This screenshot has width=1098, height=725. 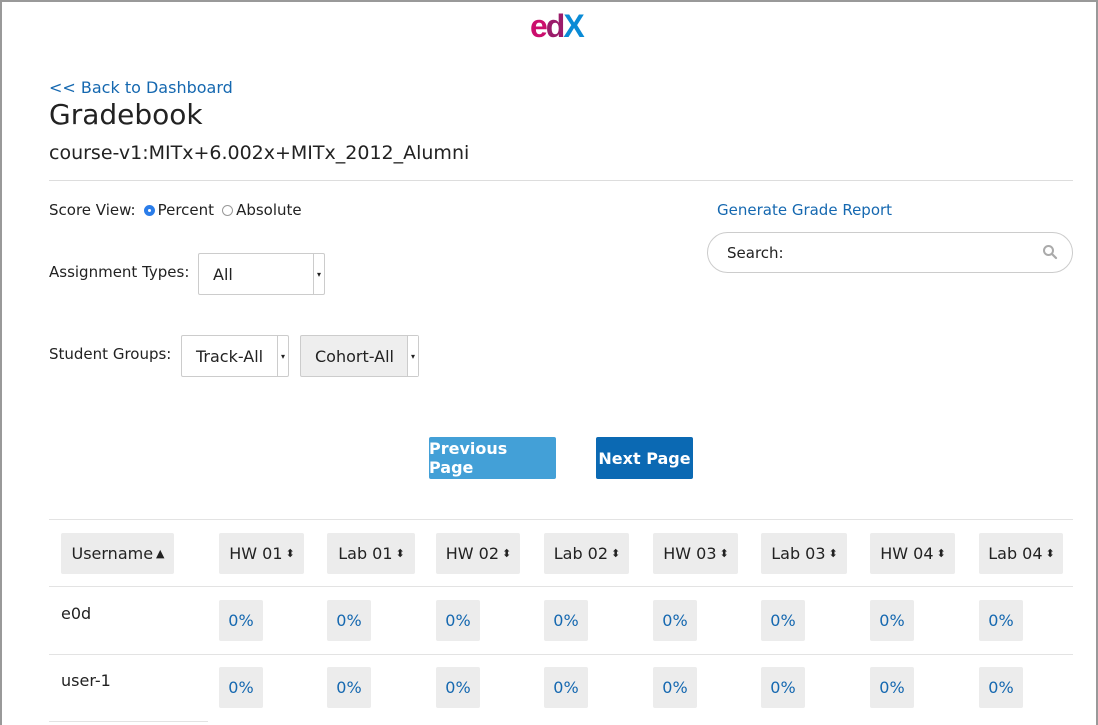 What do you see at coordinates (119, 272) in the screenshot?
I see `assignment-types-label: Assignment Types:` at bounding box center [119, 272].